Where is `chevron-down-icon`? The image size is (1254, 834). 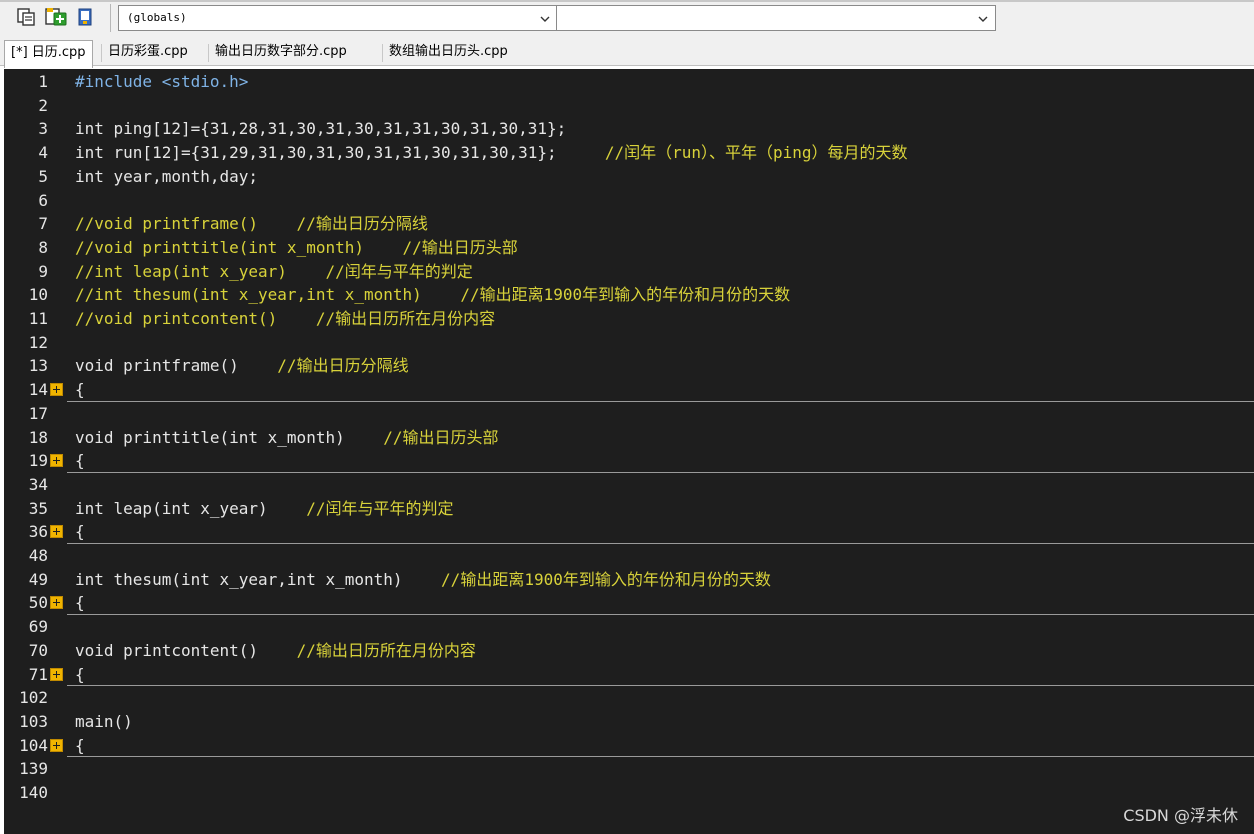
chevron-down-icon is located at coordinates (983, 19).